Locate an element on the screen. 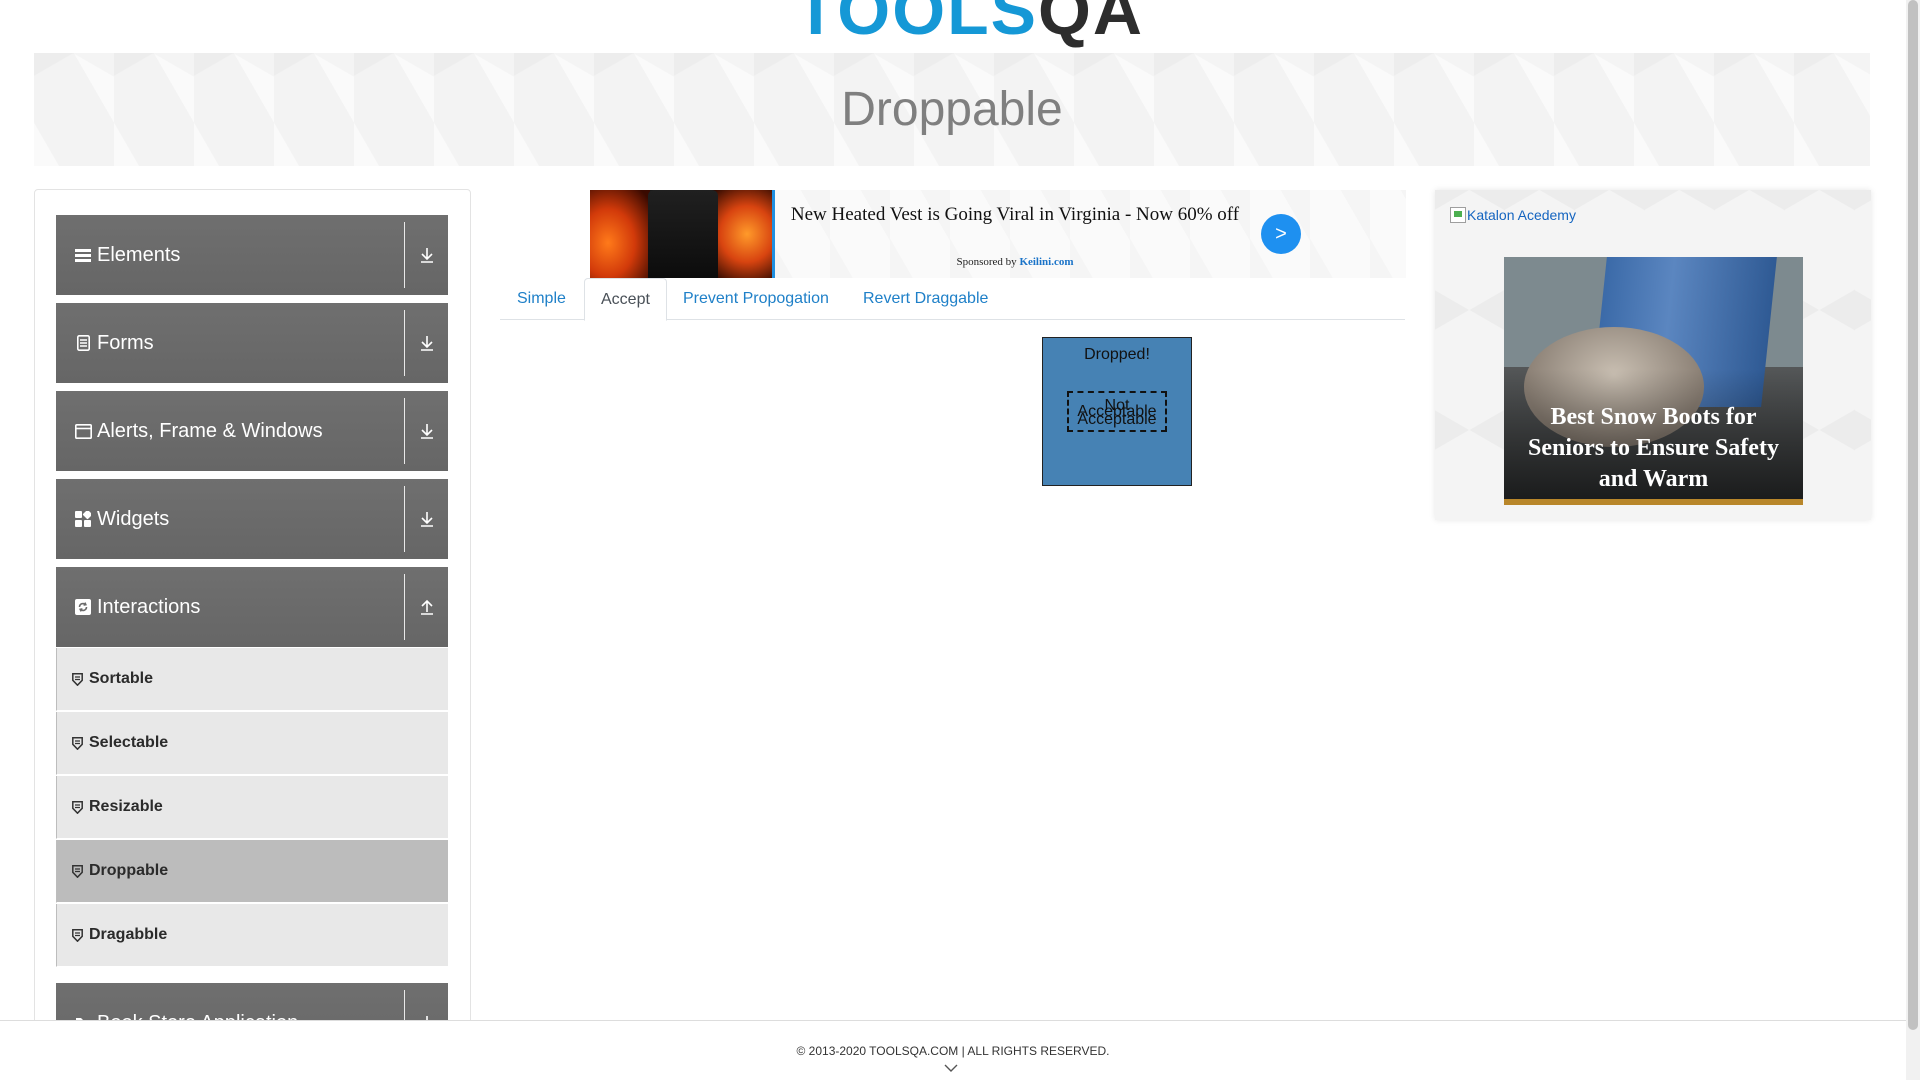 The height and width of the screenshot is (1080, 1920). document-icon is located at coordinates (83, 343).